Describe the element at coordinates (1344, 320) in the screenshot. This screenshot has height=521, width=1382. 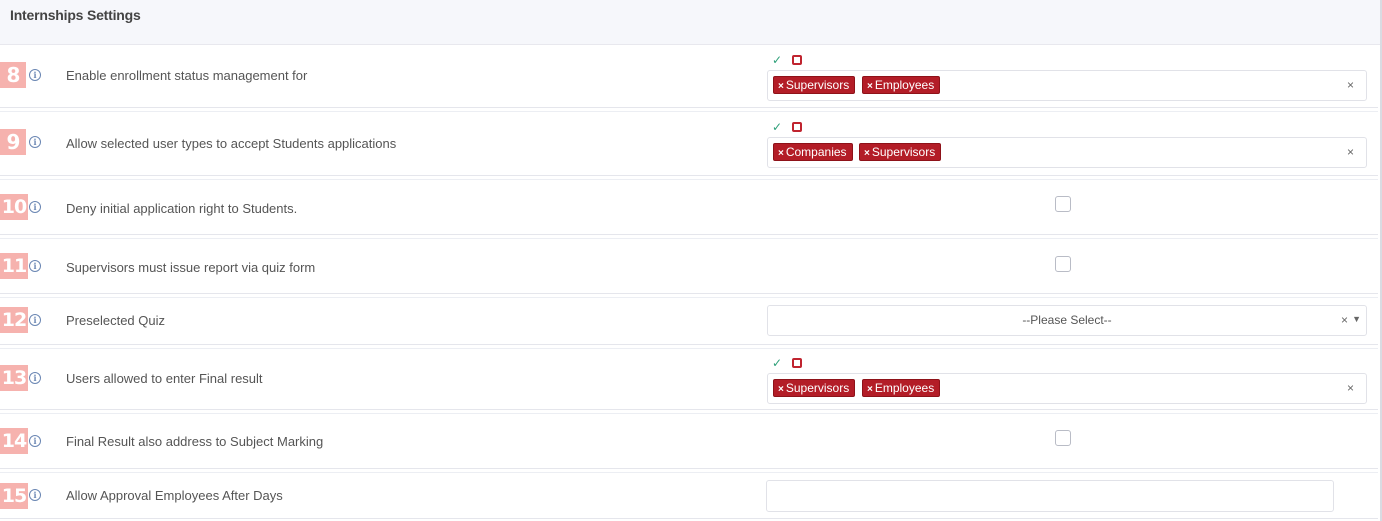
I see `clear-icon: ×` at that location.